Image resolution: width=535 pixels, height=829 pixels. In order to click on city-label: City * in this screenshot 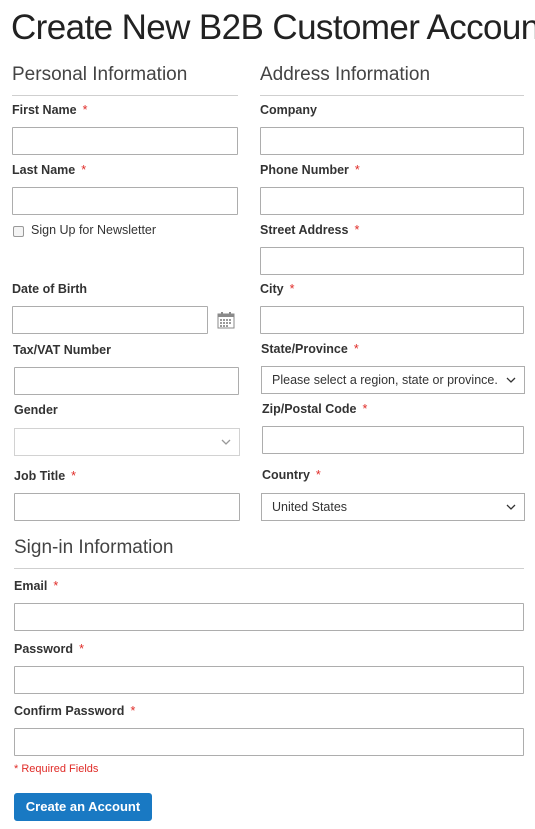, I will do `click(277, 289)`.